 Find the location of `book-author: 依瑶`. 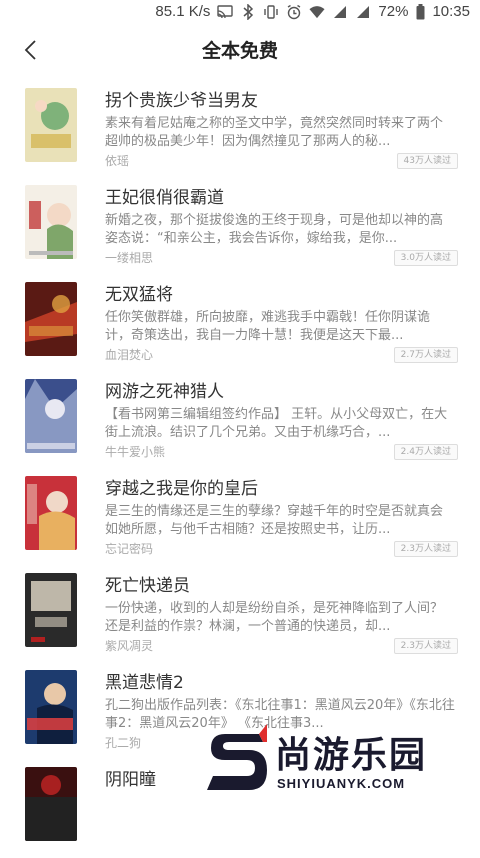

book-author: 依瑶 is located at coordinates (117, 161).